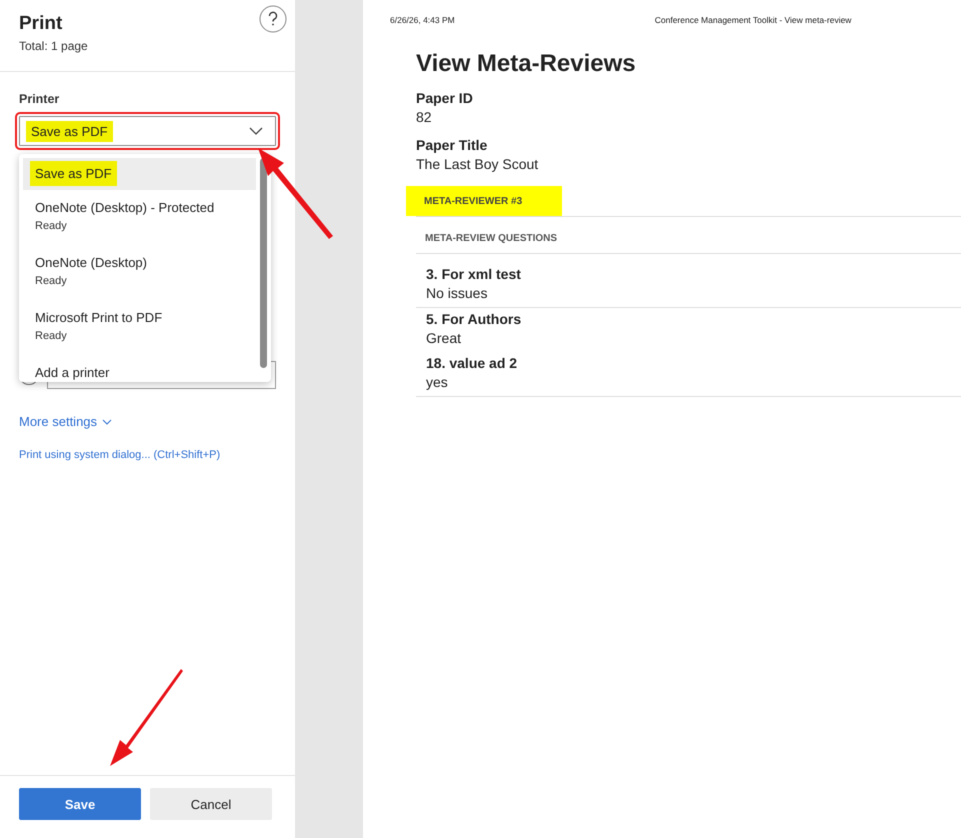  Describe the element at coordinates (491, 238) in the screenshot. I see `section-heading: META-REVIEW QUESTIONS` at that location.